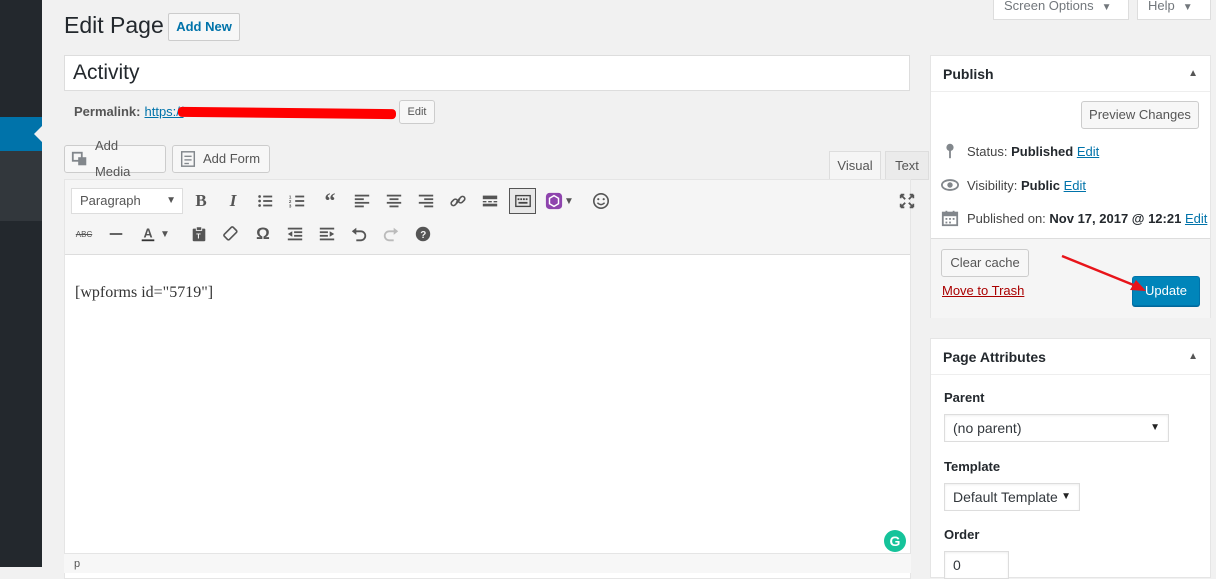 Image resolution: width=1216 pixels, height=579 pixels. What do you see at coordinates (21, 283) in the screenshot?
I see `admin-sidebar` at bounding box center [21, 283].